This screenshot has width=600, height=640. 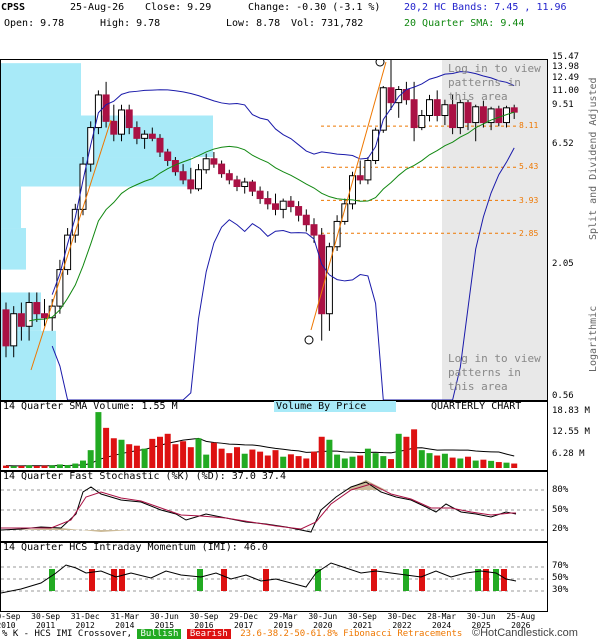 I want to click on high-marker, so click(x=380, y=63).